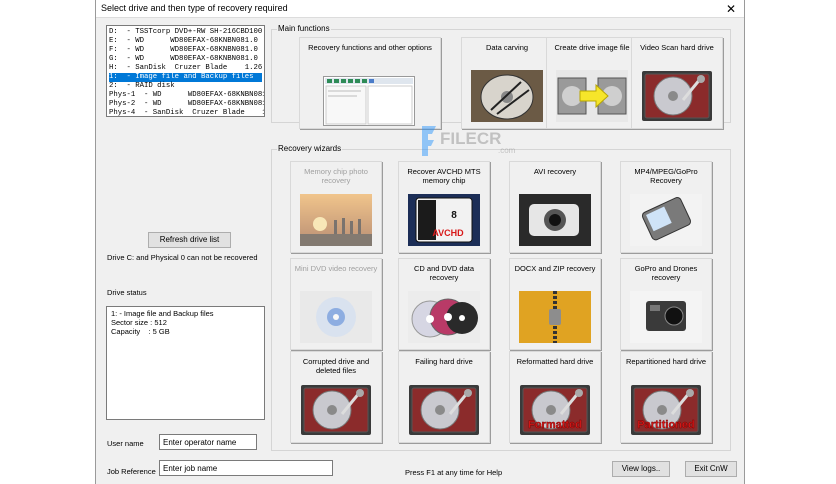  Describe the element at coordinates (336, 317) in the screenshot. I see `disc-icon` at that location.